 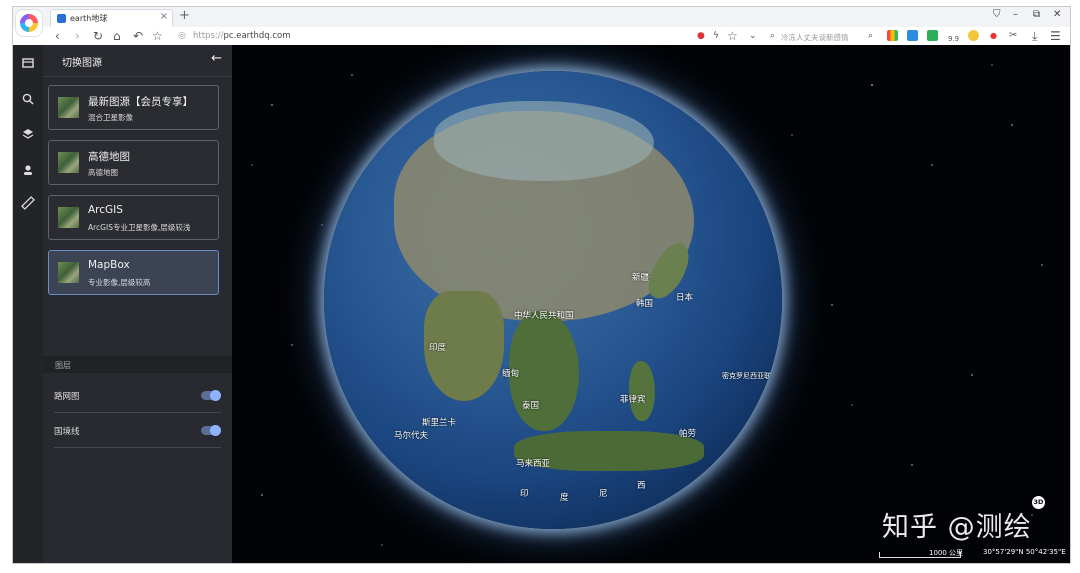 I want to click on minimize-icon: –, so click(x=1015, y=14).